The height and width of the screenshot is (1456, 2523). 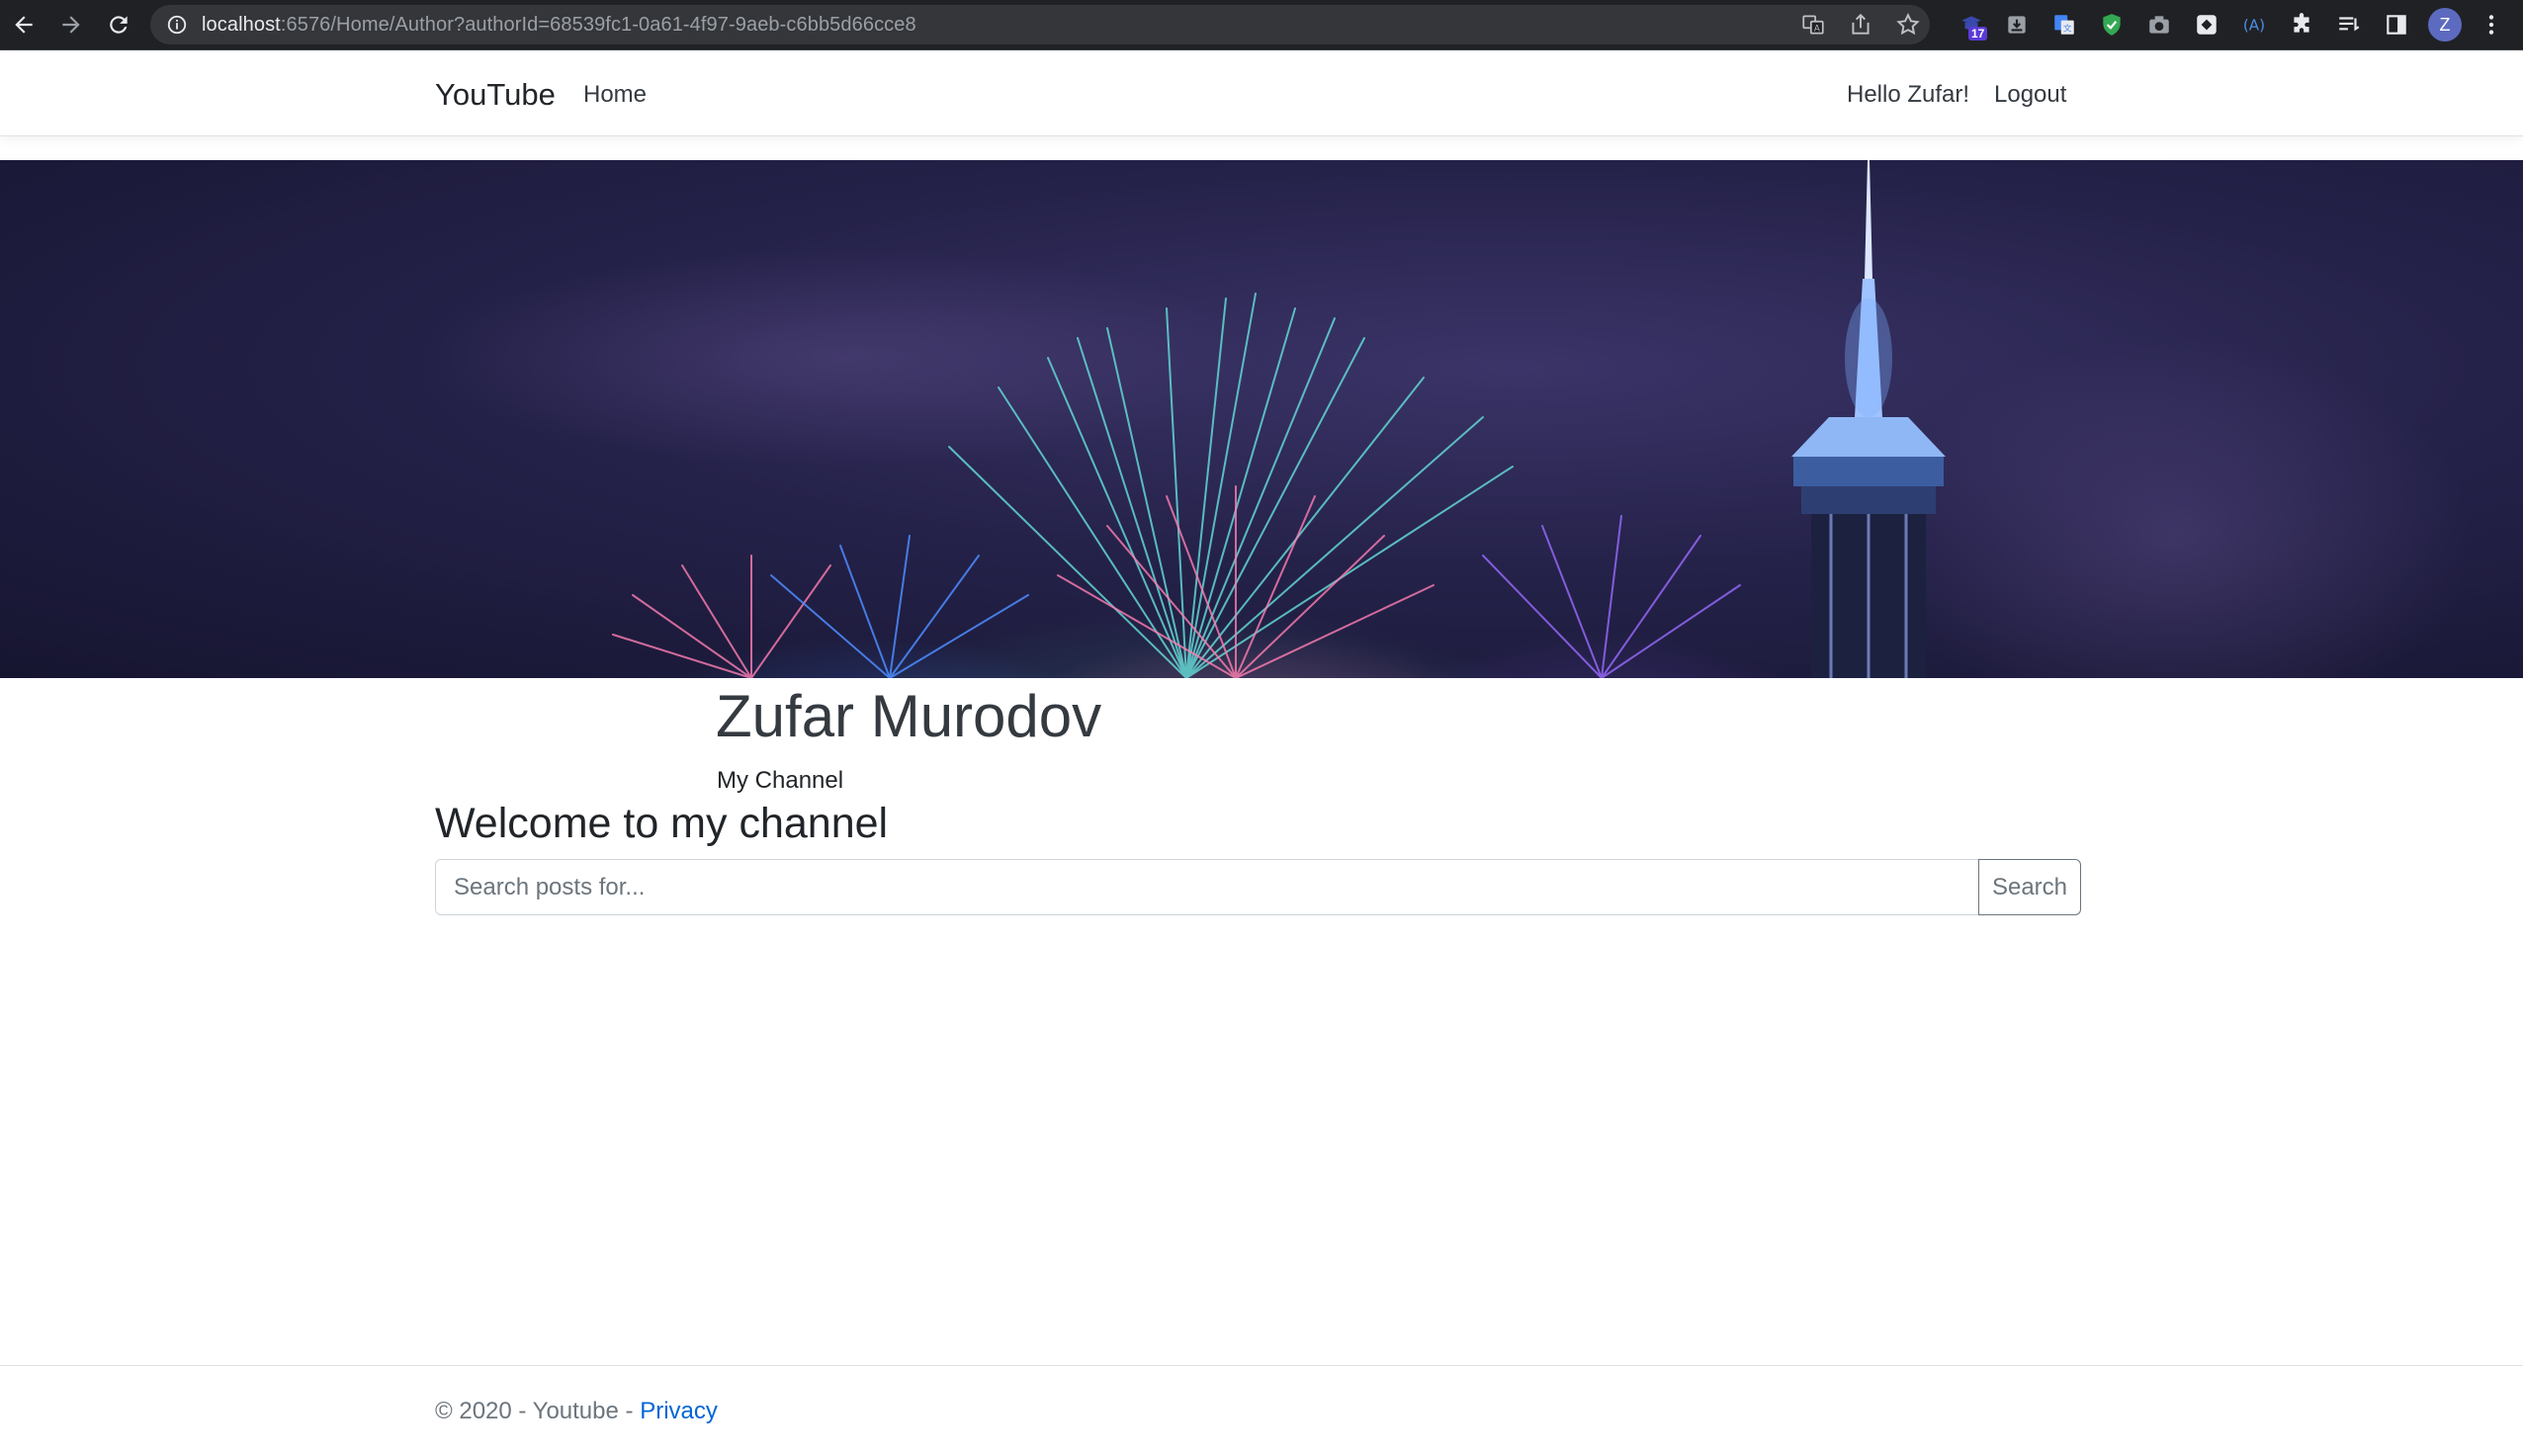 What do you see at coordinates (679, 1411) in the screenshot?
I see `privacy-link: Privacy` at bounding box center [679, 1411].